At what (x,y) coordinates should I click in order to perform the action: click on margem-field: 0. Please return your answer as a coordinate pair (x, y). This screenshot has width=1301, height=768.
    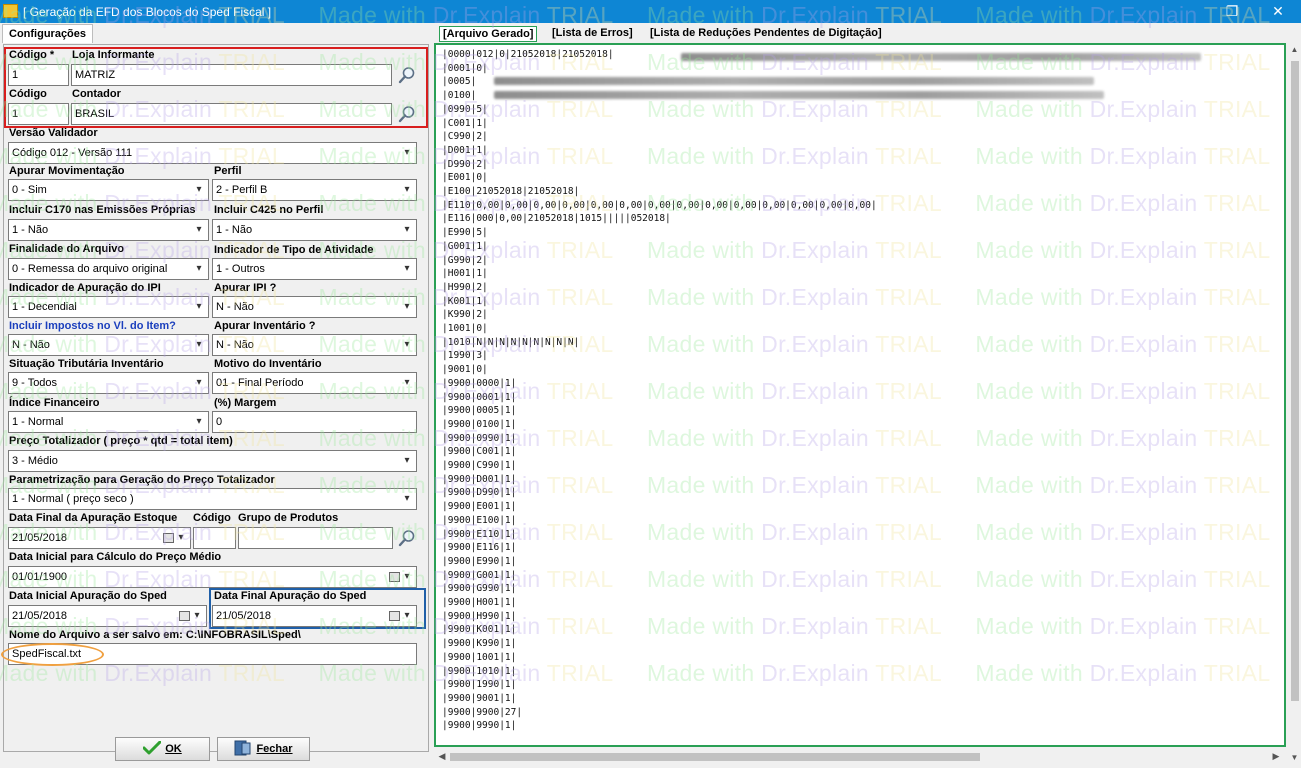
    Looking at the image, I should click on (314, 422).